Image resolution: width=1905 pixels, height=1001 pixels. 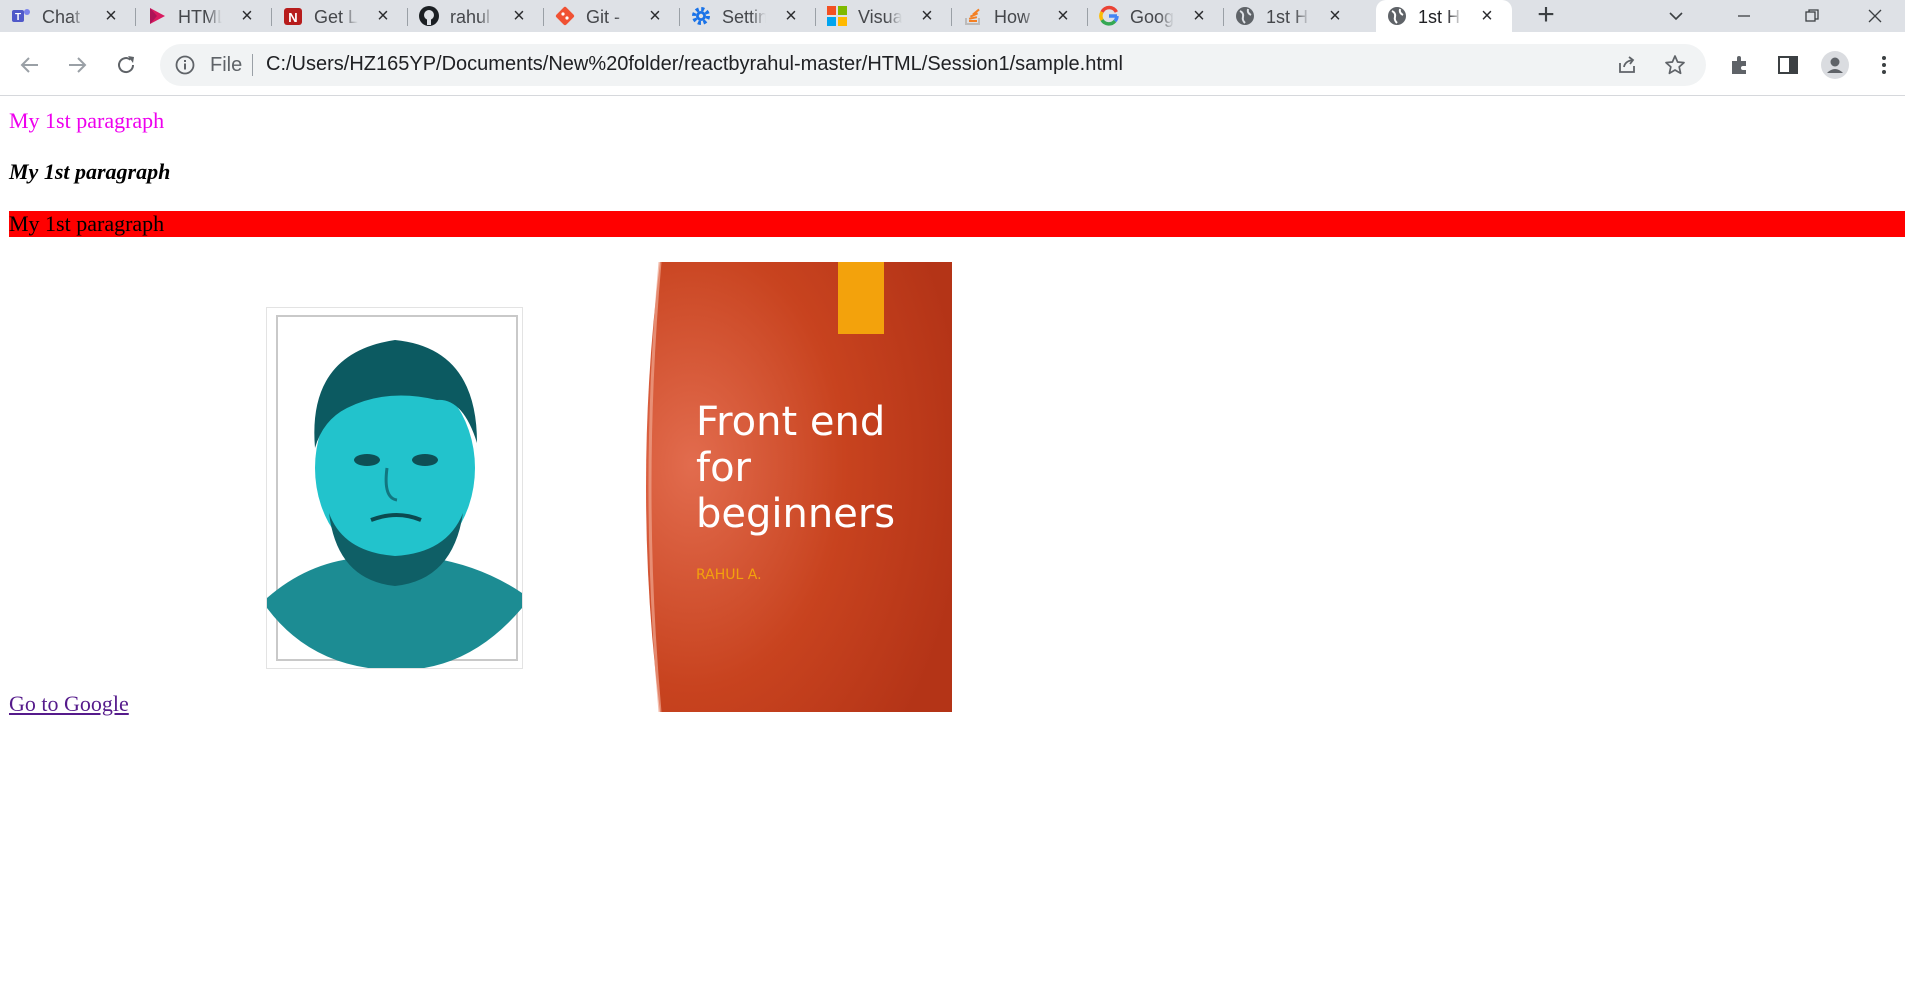 I want to click on reload-button, so click(x=126, y=65).